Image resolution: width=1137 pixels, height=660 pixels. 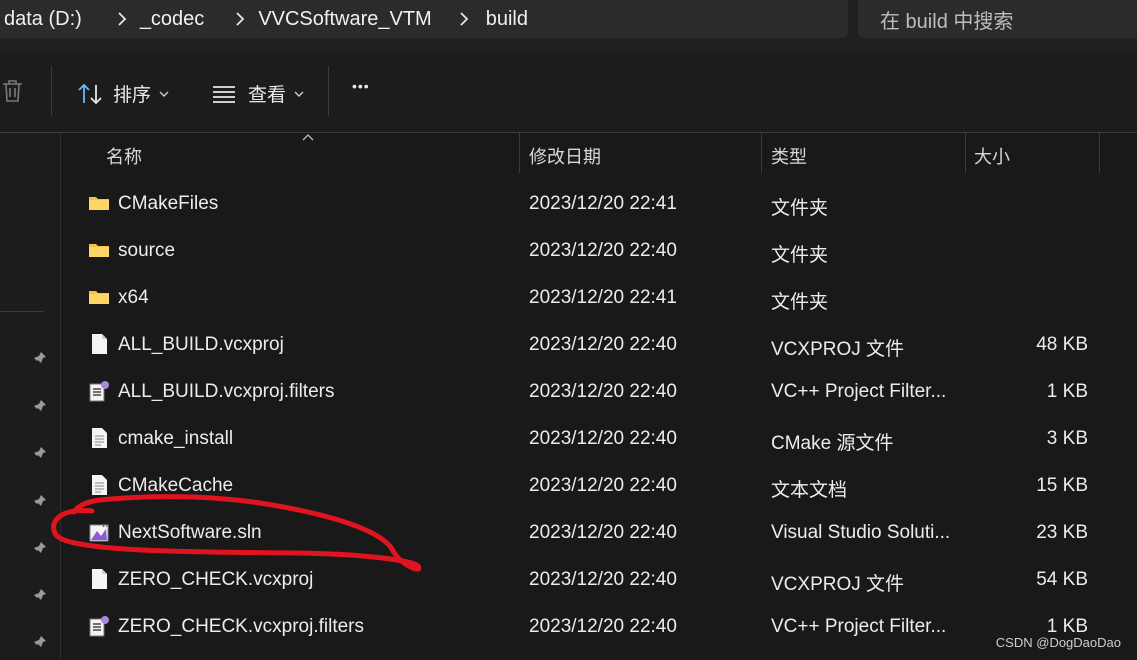 What do you see at coordinates (565, 156) in the screenshot?
I see `column-header-date: 修改日期` at bounding box center [565, 156].